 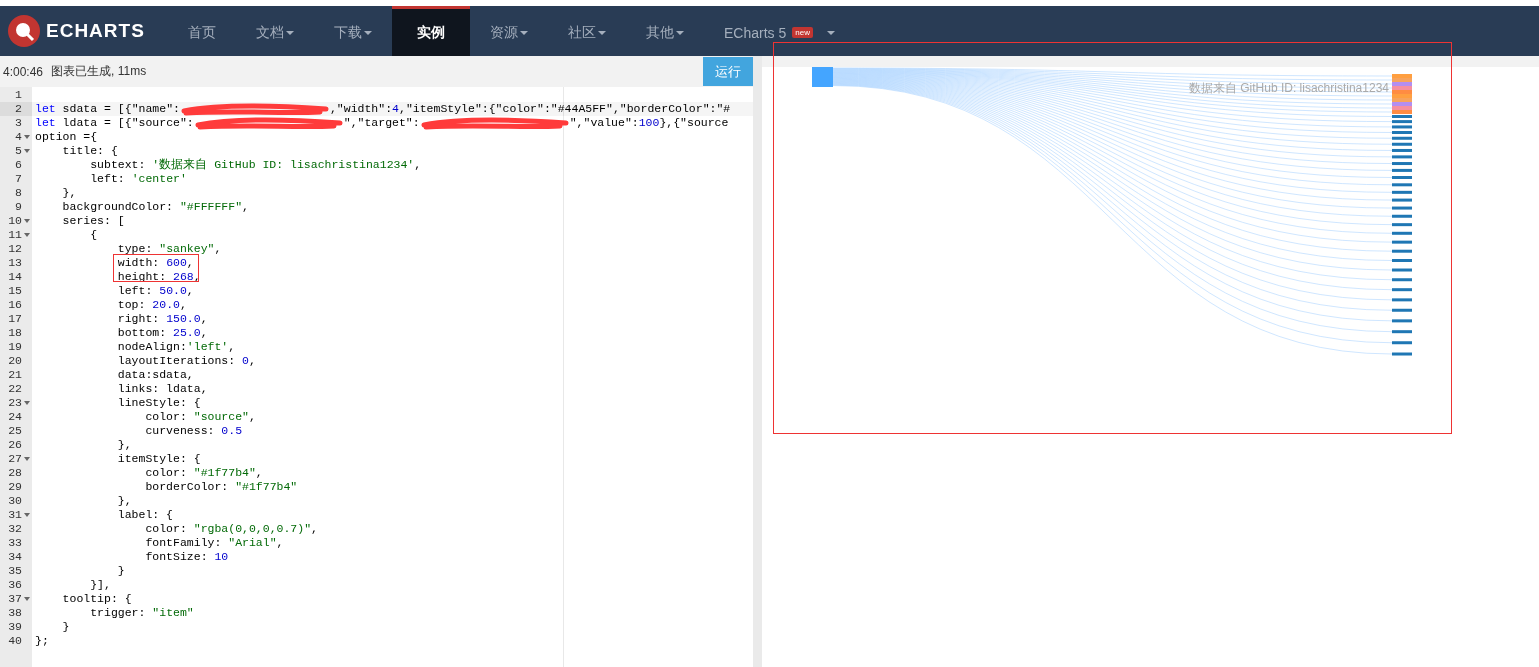 I want to click on line-number: 21, so click(x=14, y=375).